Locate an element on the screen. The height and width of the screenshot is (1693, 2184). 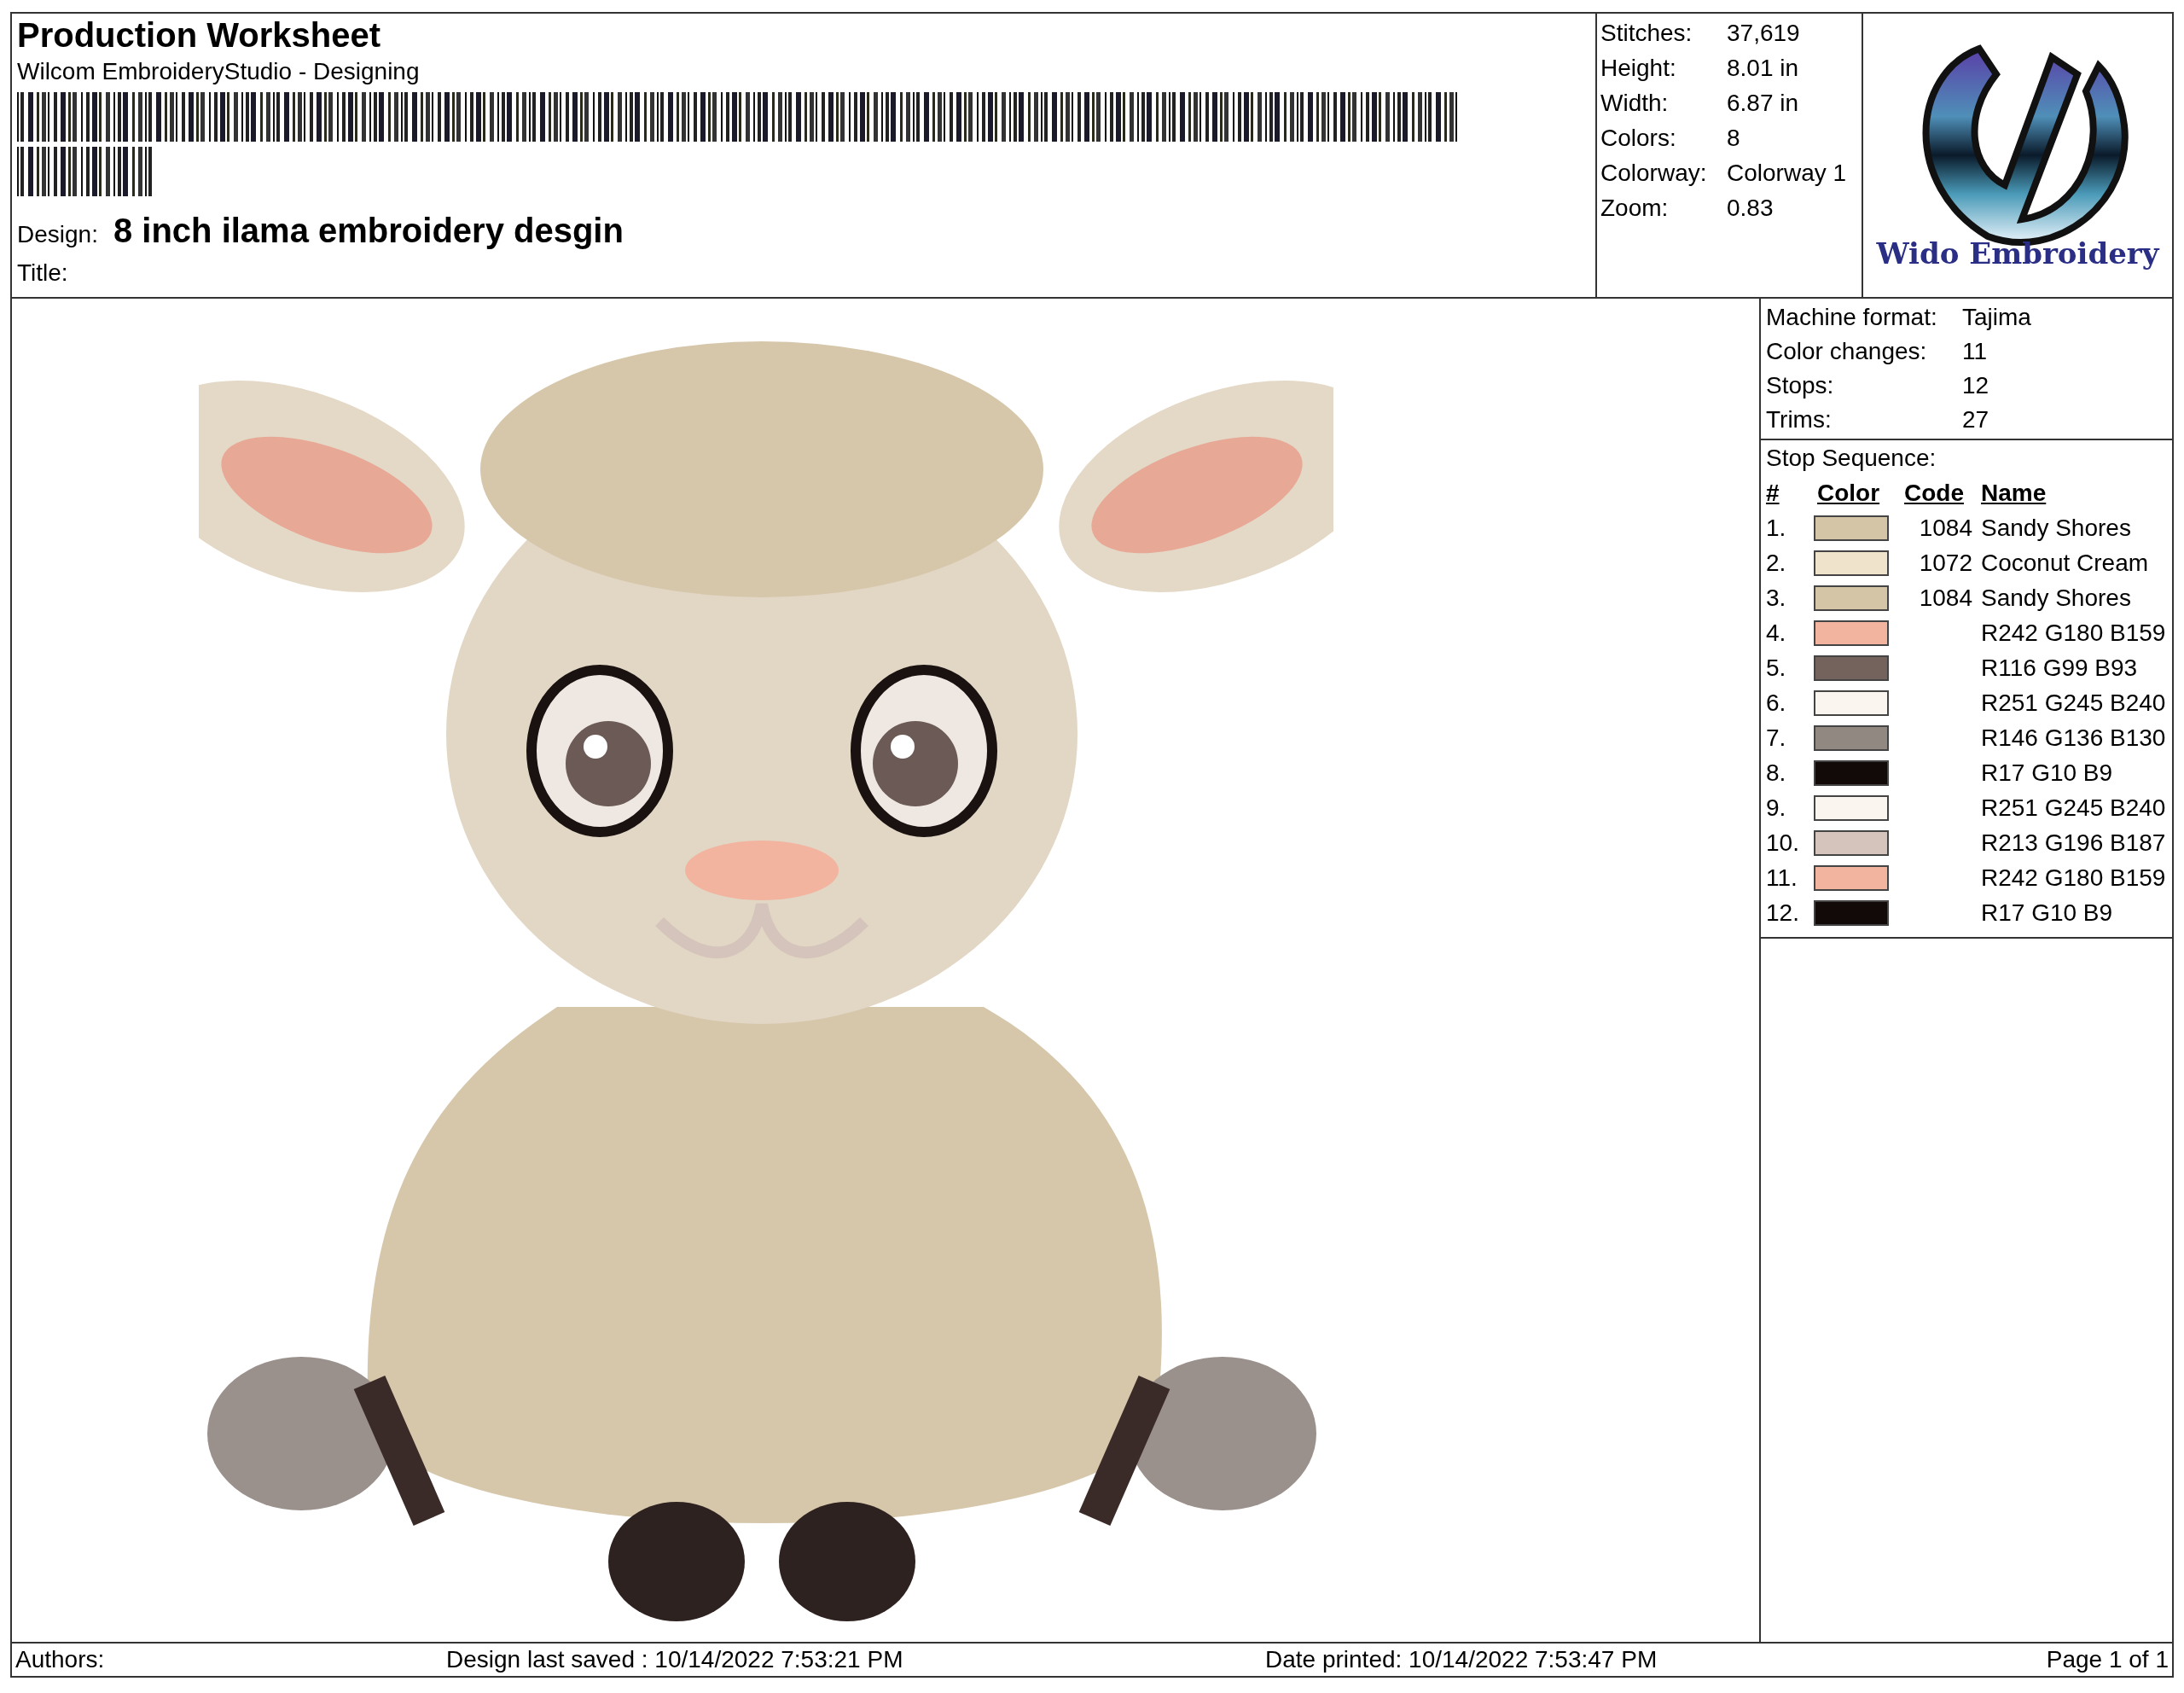
page-number: Page 1 of 1 is located at coordinates (2108, 1659).